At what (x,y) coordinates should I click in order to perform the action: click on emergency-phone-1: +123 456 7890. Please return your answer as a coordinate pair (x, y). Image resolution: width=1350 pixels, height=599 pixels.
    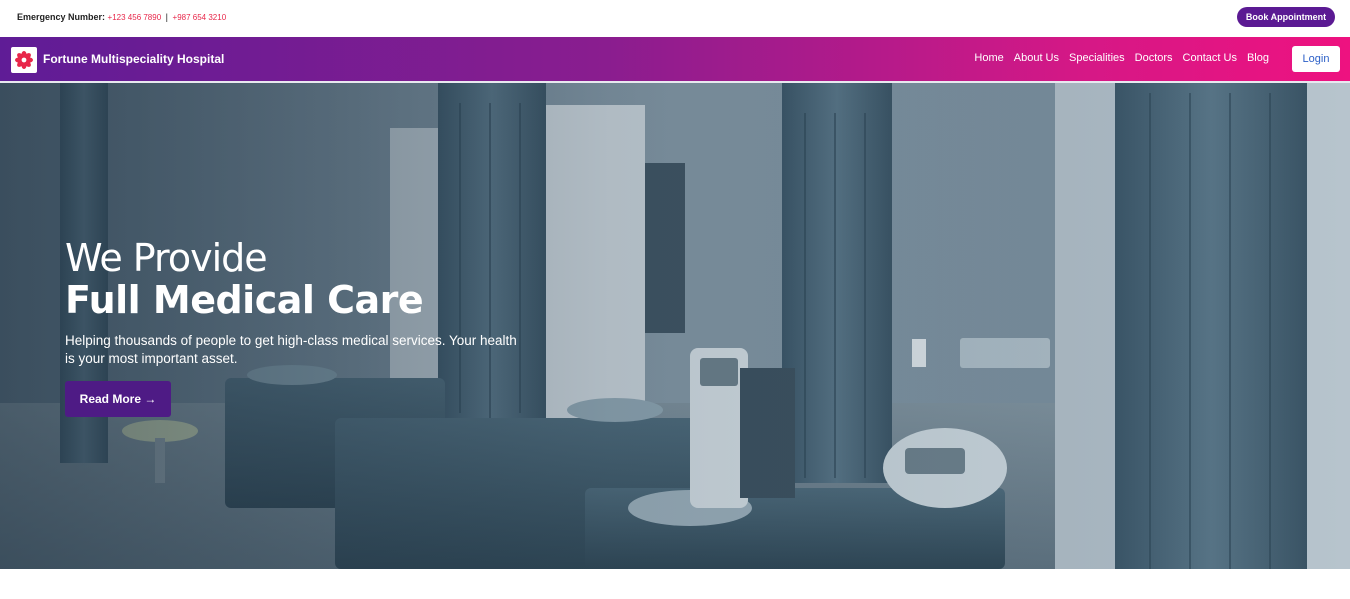
    Looking at the image, I should click on (135, 17).